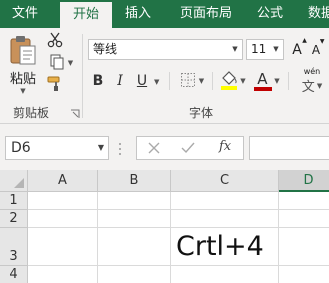  I want to click on borders-button: ▼, so click(192, 81).